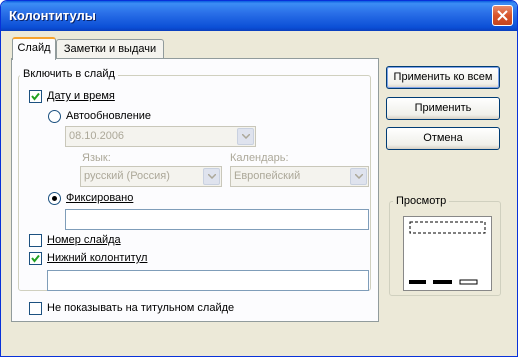 This screenshot has height=357, width=518. I want to click on window-title: Колонтитулы, so click(52, 15).